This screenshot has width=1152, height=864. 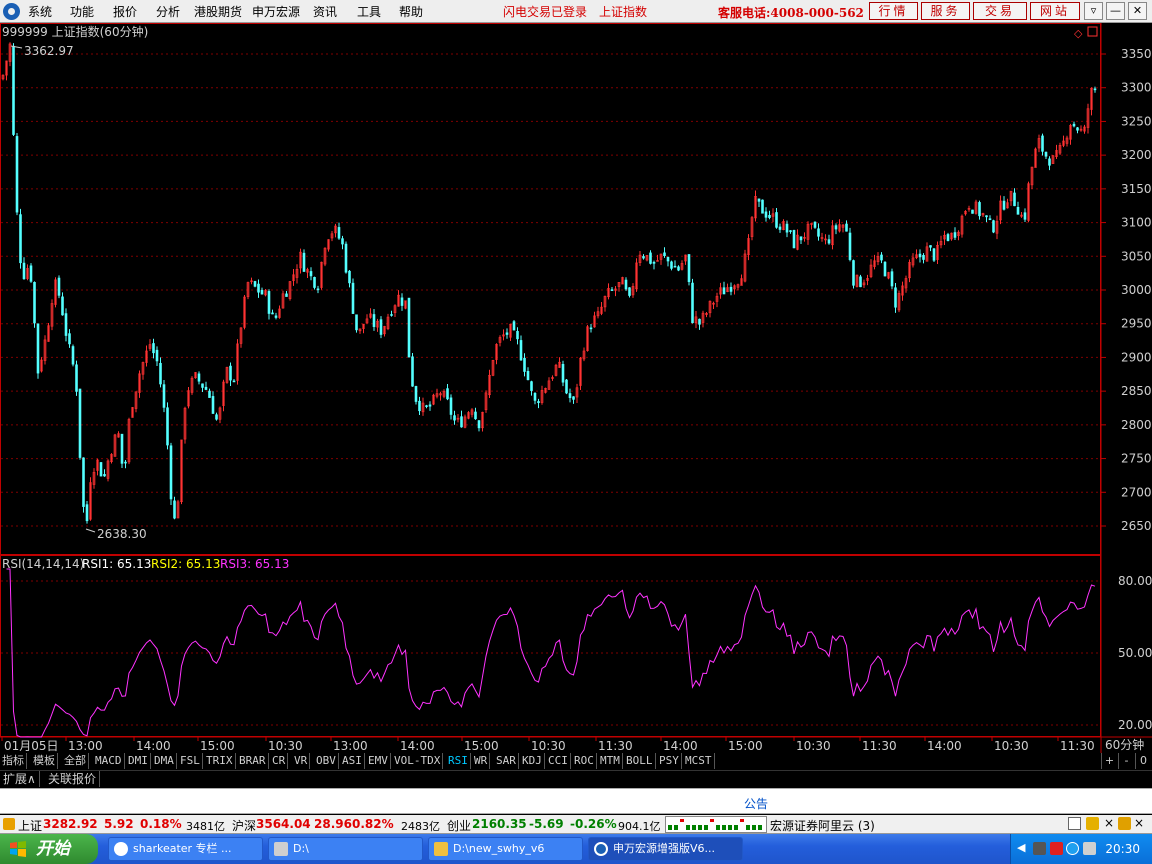 I want to click on tab-control-button: -, so click(x=1126, y=761).